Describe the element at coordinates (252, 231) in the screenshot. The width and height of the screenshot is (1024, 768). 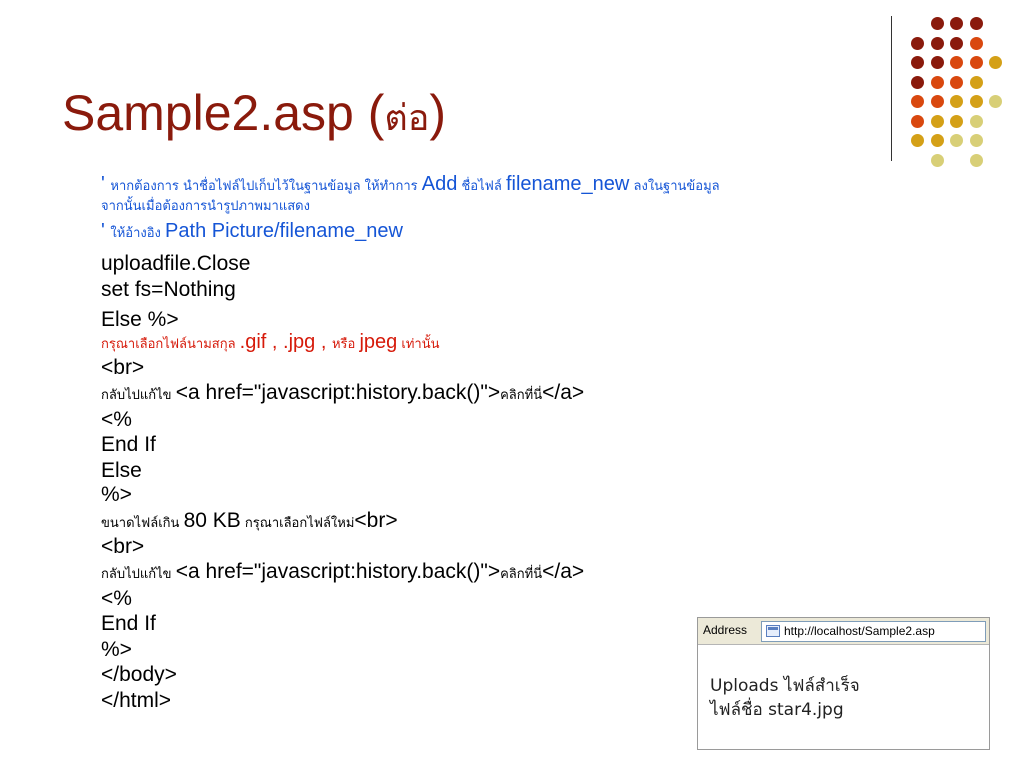
I see `comment-line-3: ' ให้อ้างอิง Path Picture/filename_new` at that location.